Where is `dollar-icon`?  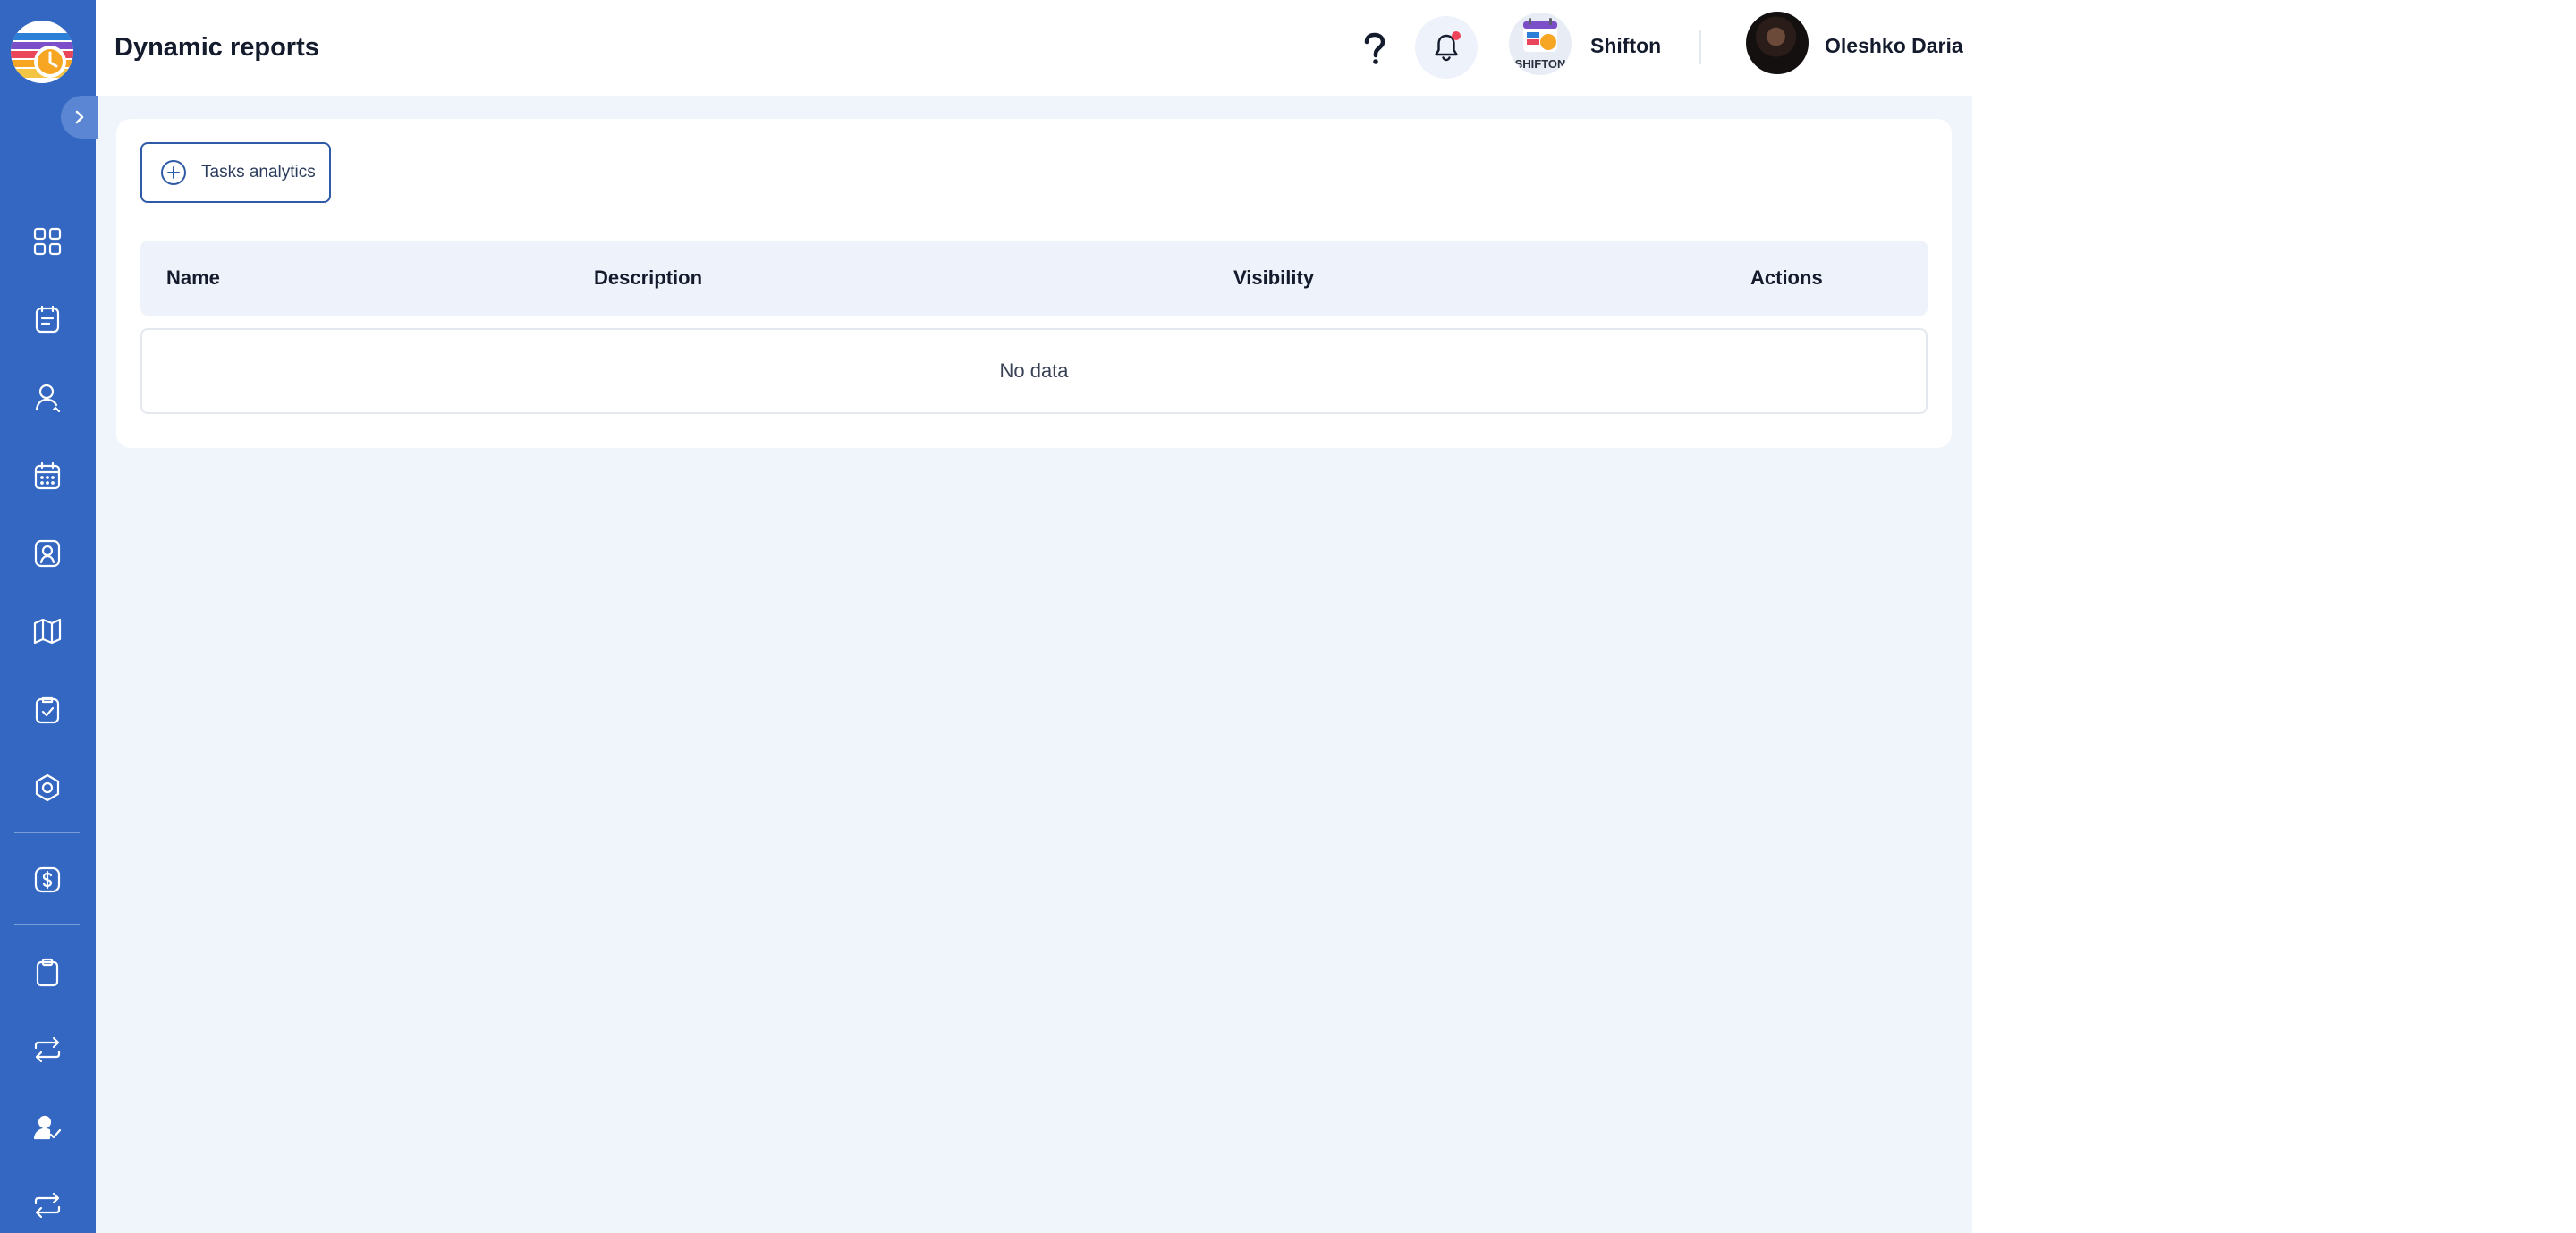
dollar-icon is located at coordinates (47, 880).